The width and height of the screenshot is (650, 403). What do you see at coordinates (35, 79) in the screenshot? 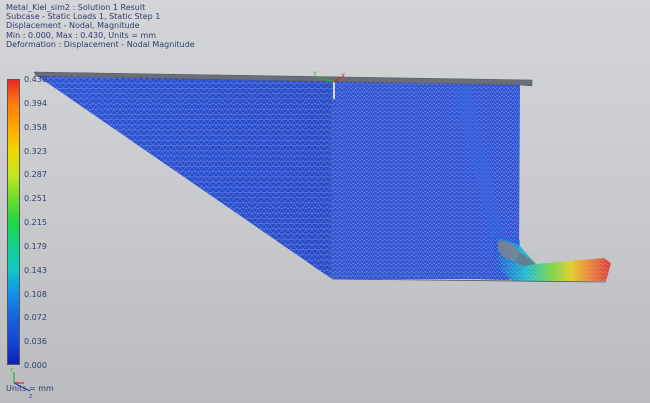
I see `legend-tick-label: 0.430` at bounding box center [35, 79].